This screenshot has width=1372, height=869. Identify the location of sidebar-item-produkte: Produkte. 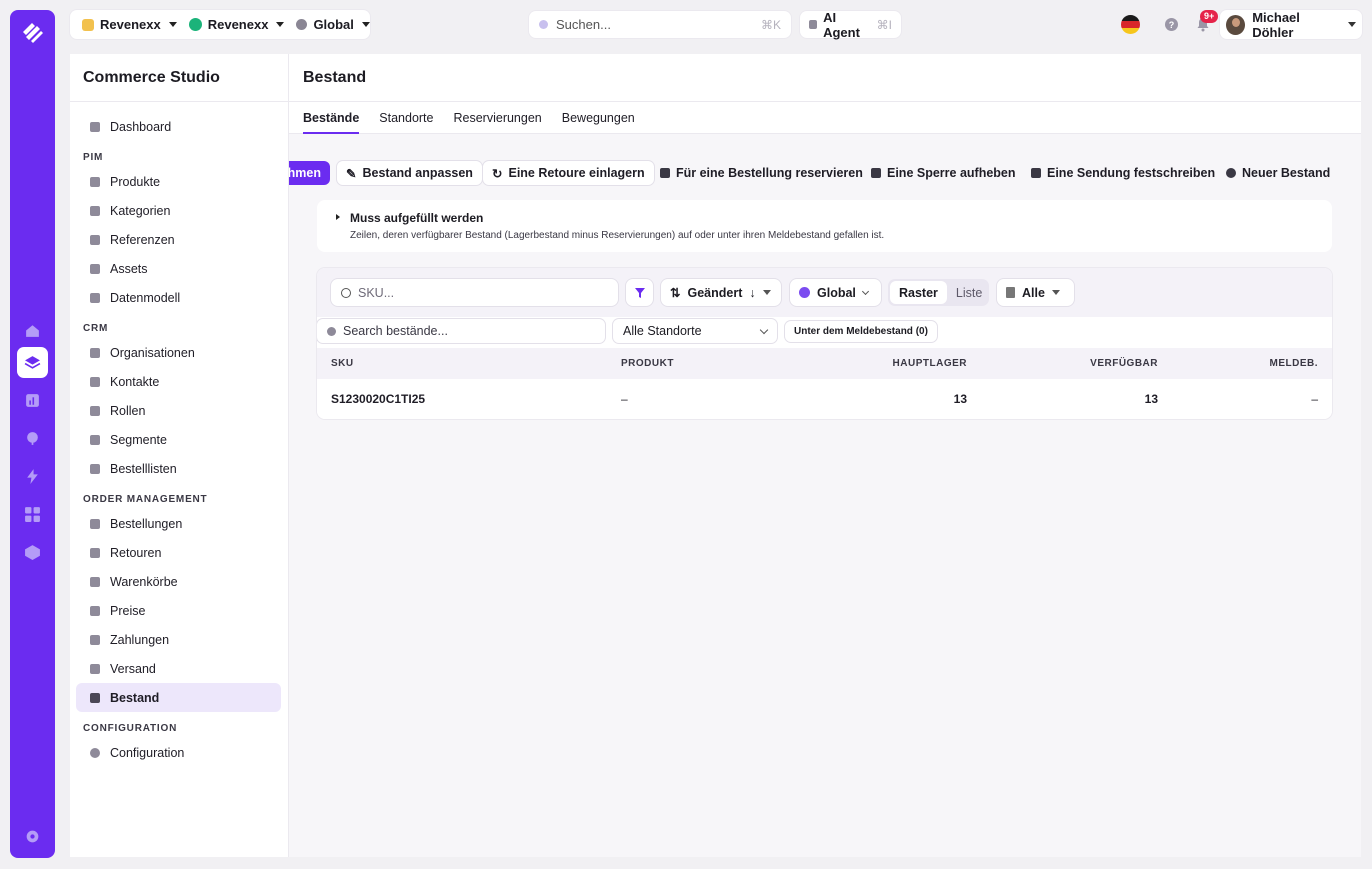
(178, 181).